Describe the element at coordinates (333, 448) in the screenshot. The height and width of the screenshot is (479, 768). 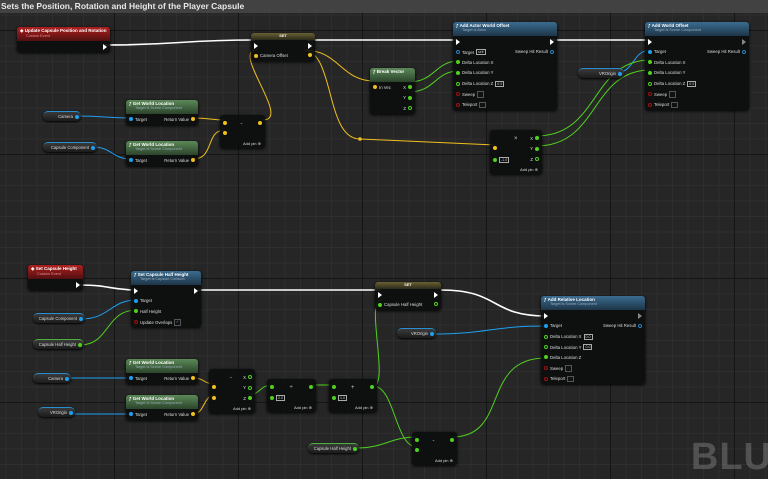
I see `variable-capsule-half-height: Capsule Half Height` at that location.